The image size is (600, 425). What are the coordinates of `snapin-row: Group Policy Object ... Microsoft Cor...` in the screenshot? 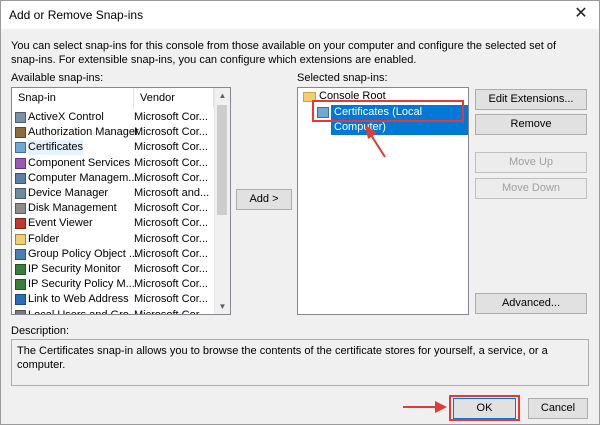 It's located at (113, 254).